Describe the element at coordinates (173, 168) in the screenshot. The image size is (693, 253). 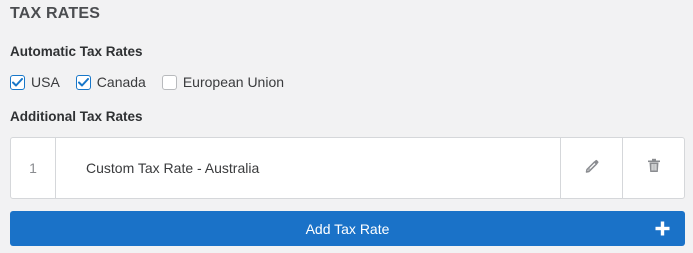
I see `tax-rate-row-name: Custom Tax Rate - Australia` at that location.